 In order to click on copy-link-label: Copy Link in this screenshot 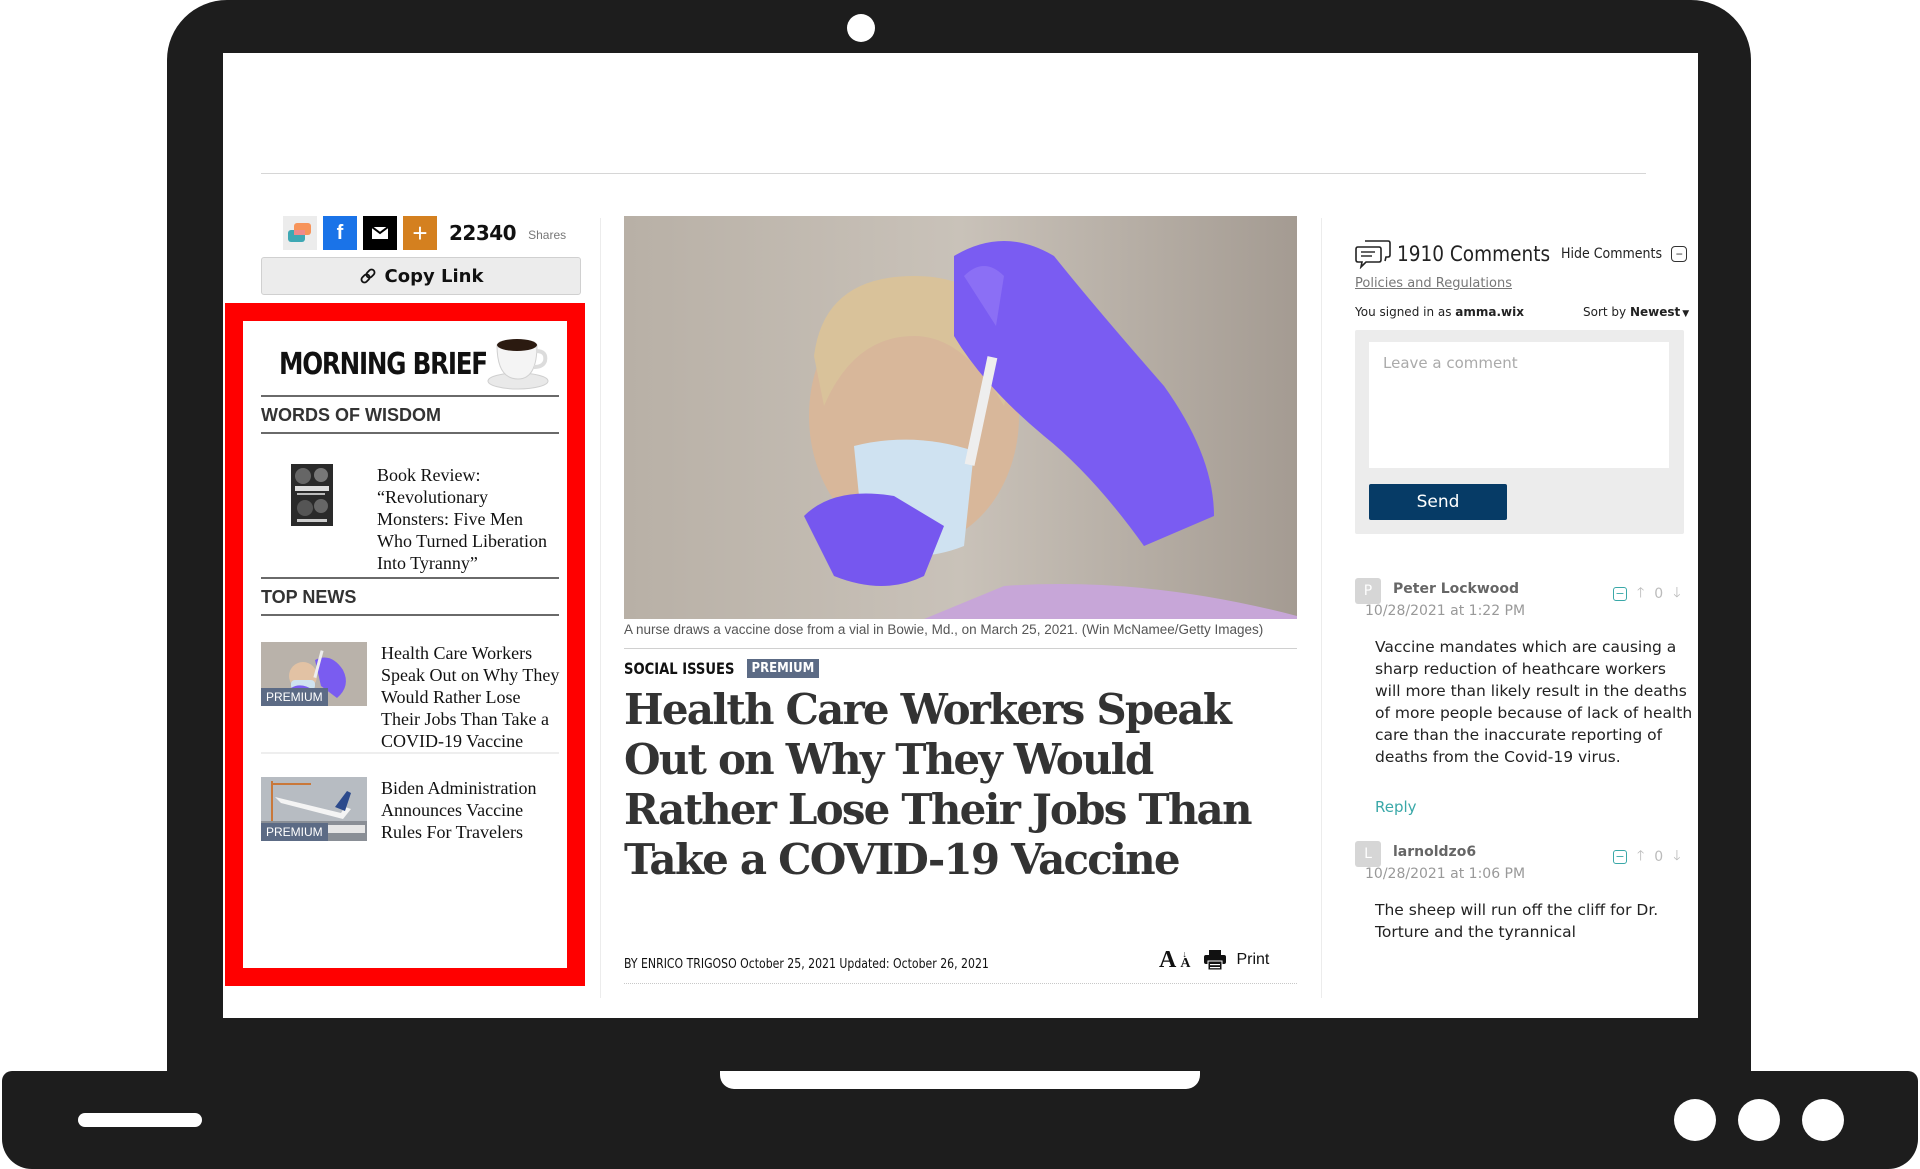, I will do `click(434, 276)`.